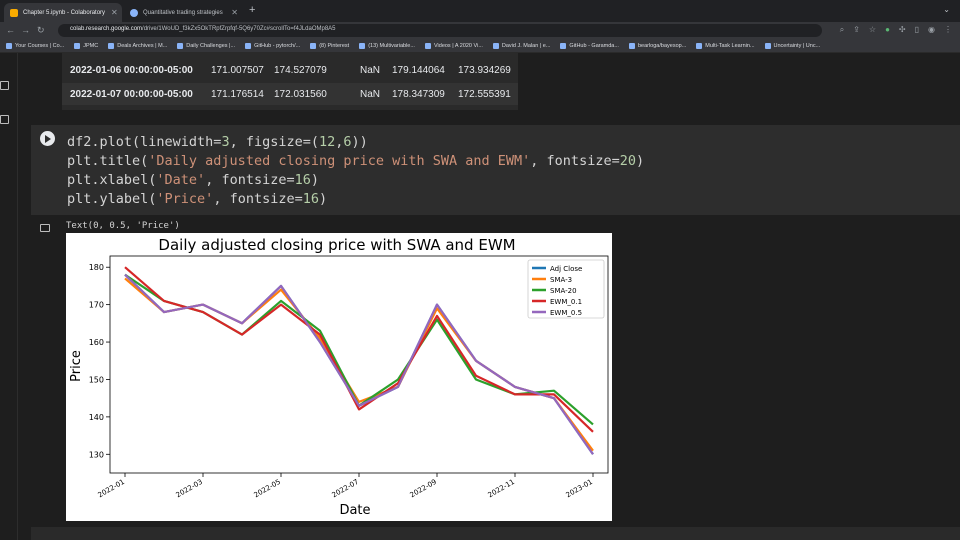  I want to click on tab-label: Quantitative trading strategies, so click(183, 12).